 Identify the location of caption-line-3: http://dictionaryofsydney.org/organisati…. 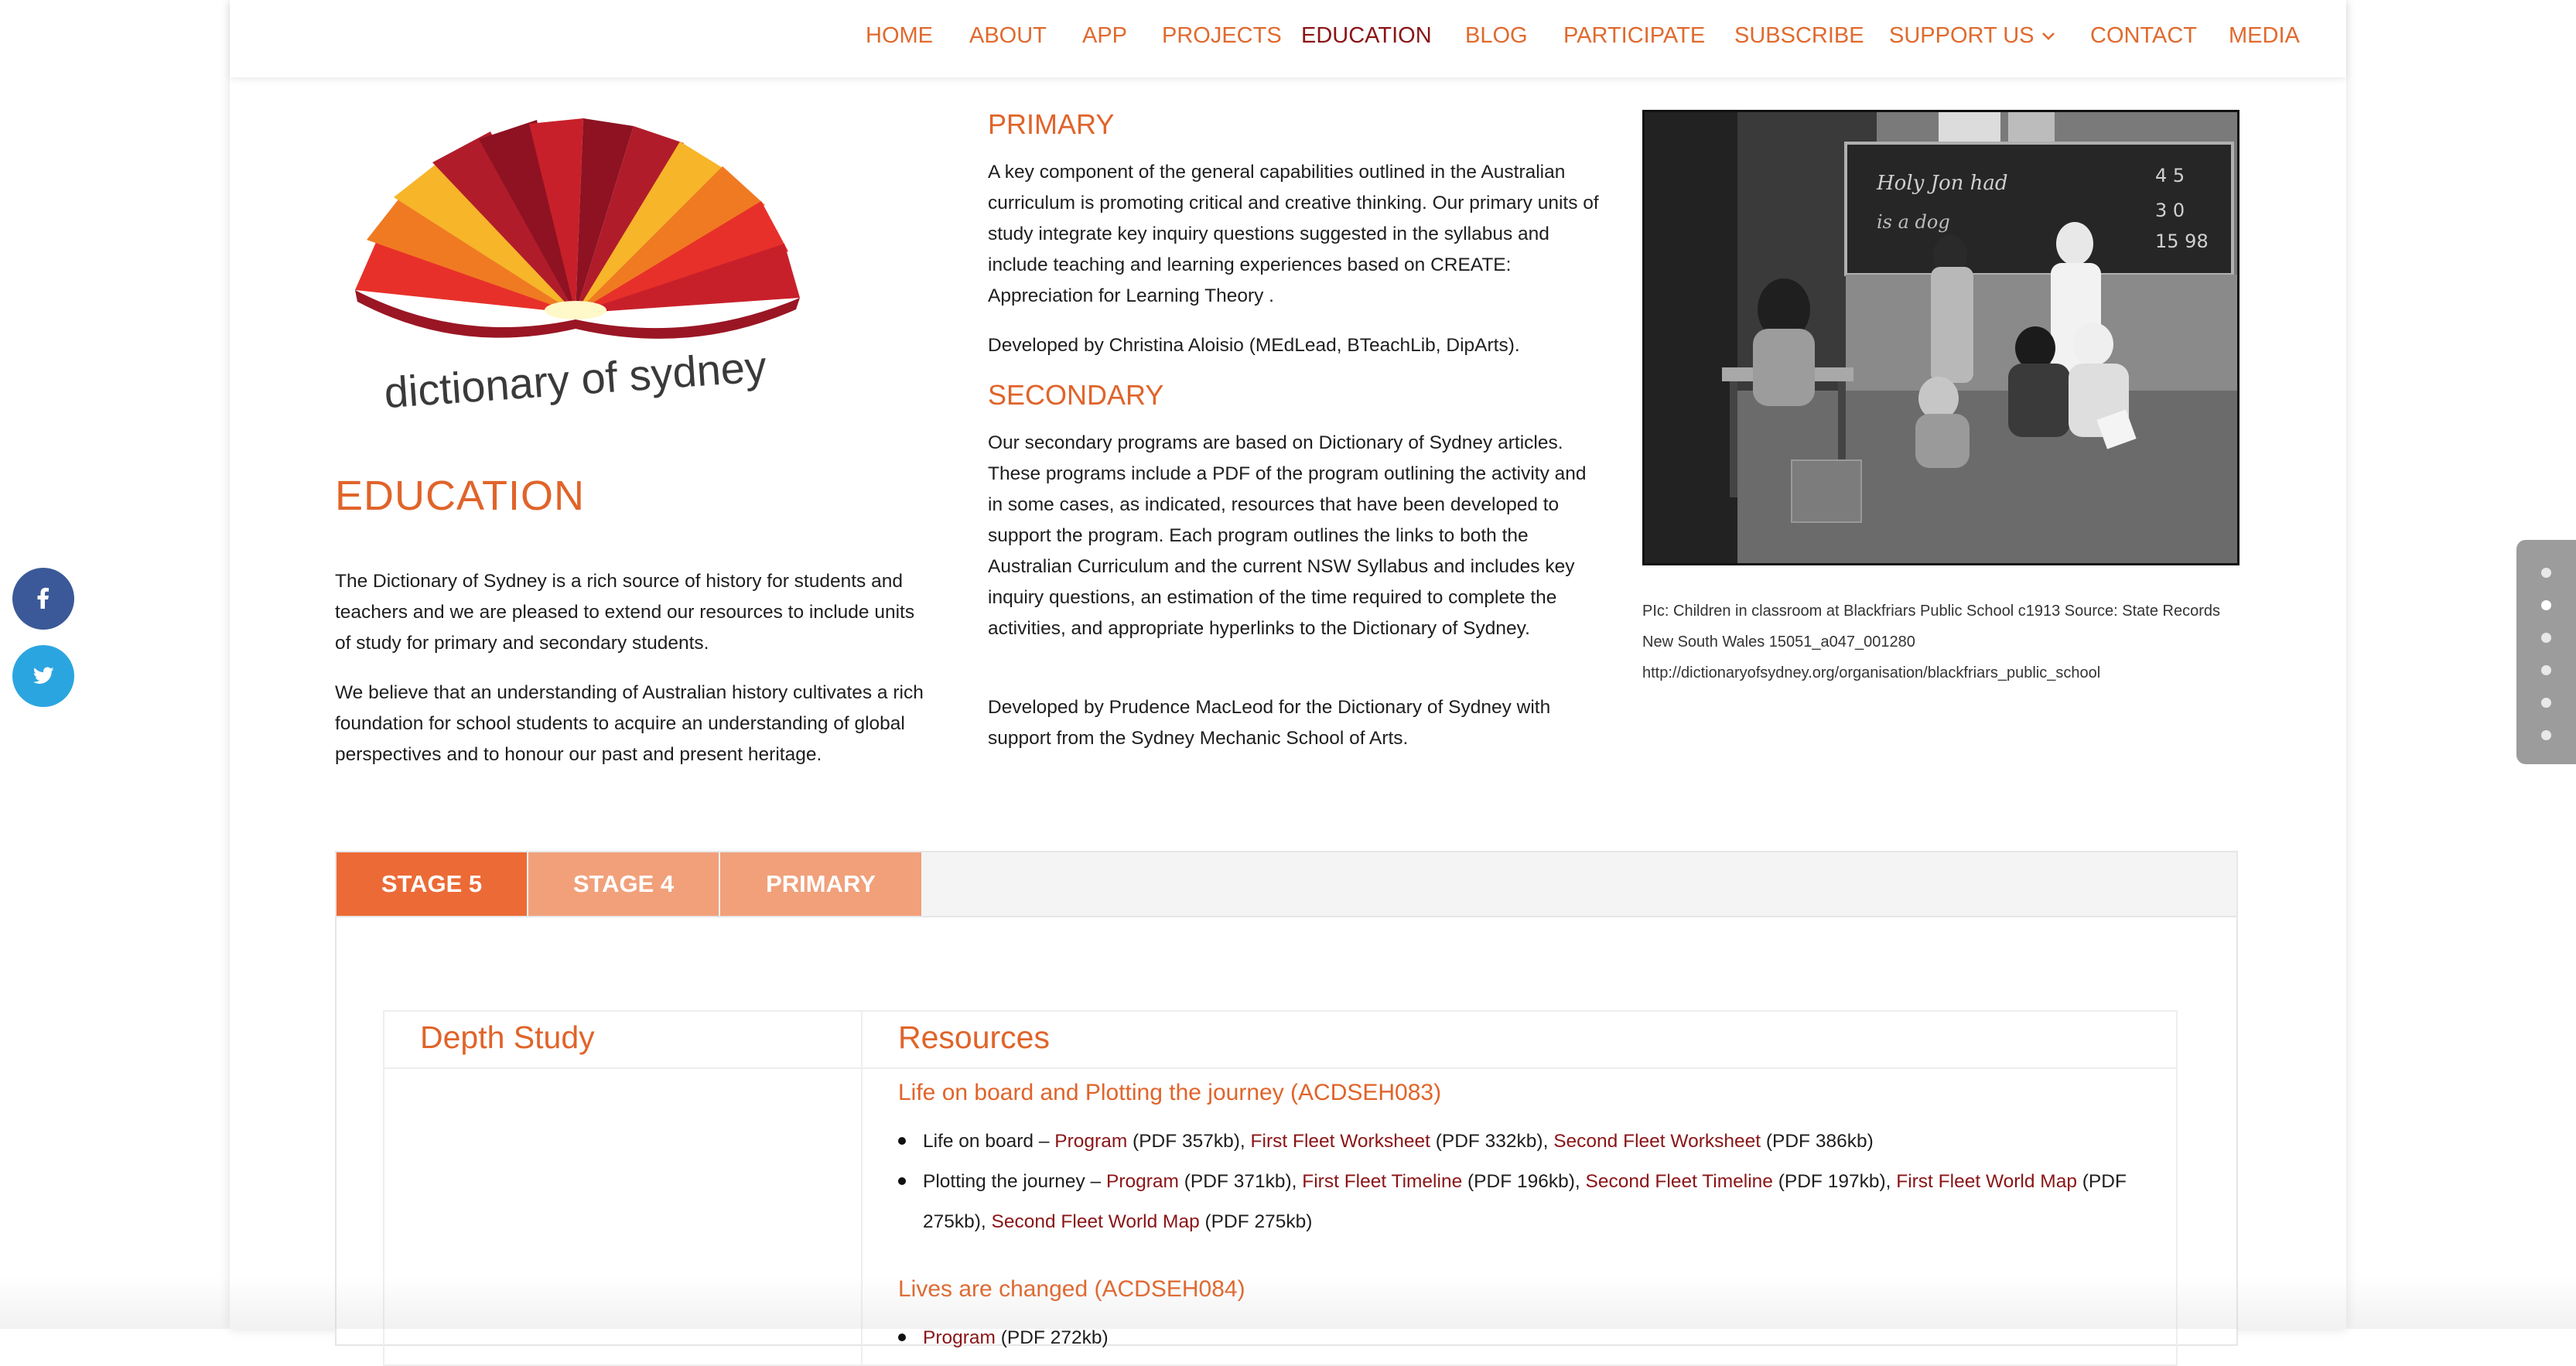
(1872, 672).